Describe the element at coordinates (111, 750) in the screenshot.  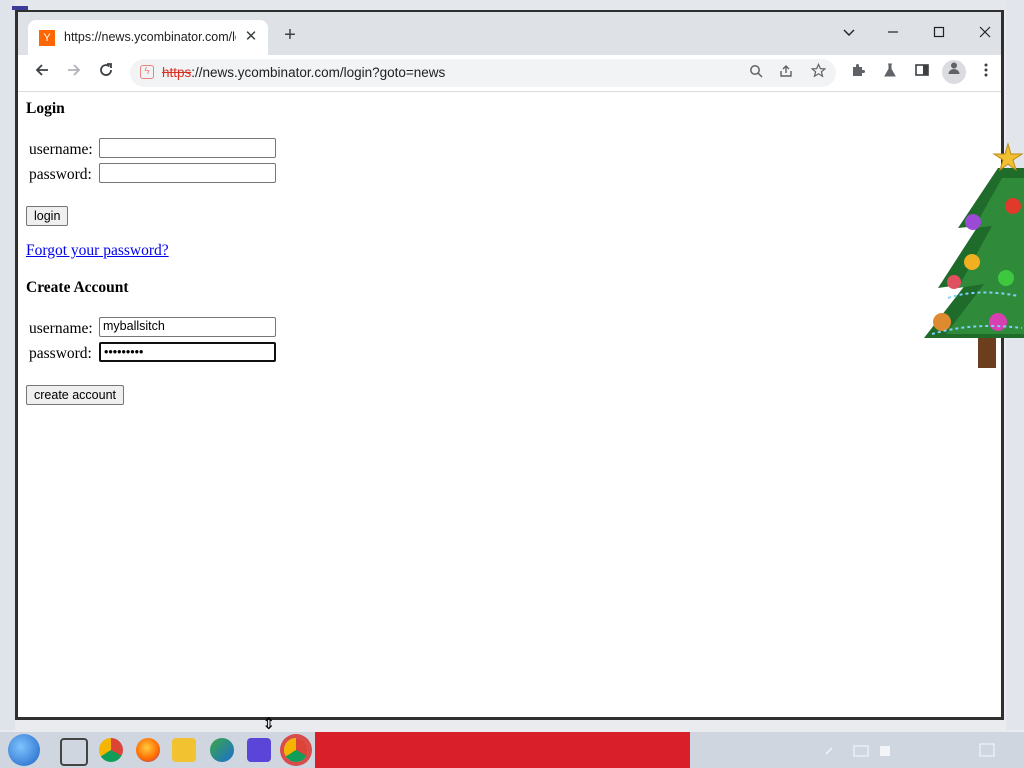
I see `taskbar-chrome-icon` at that location.